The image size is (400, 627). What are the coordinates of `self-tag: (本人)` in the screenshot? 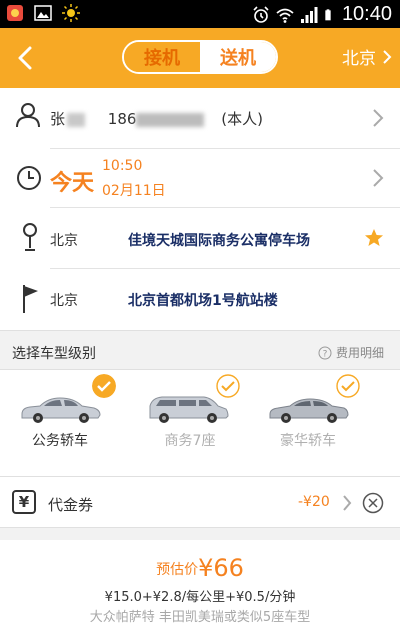 It's located at (242, 119).